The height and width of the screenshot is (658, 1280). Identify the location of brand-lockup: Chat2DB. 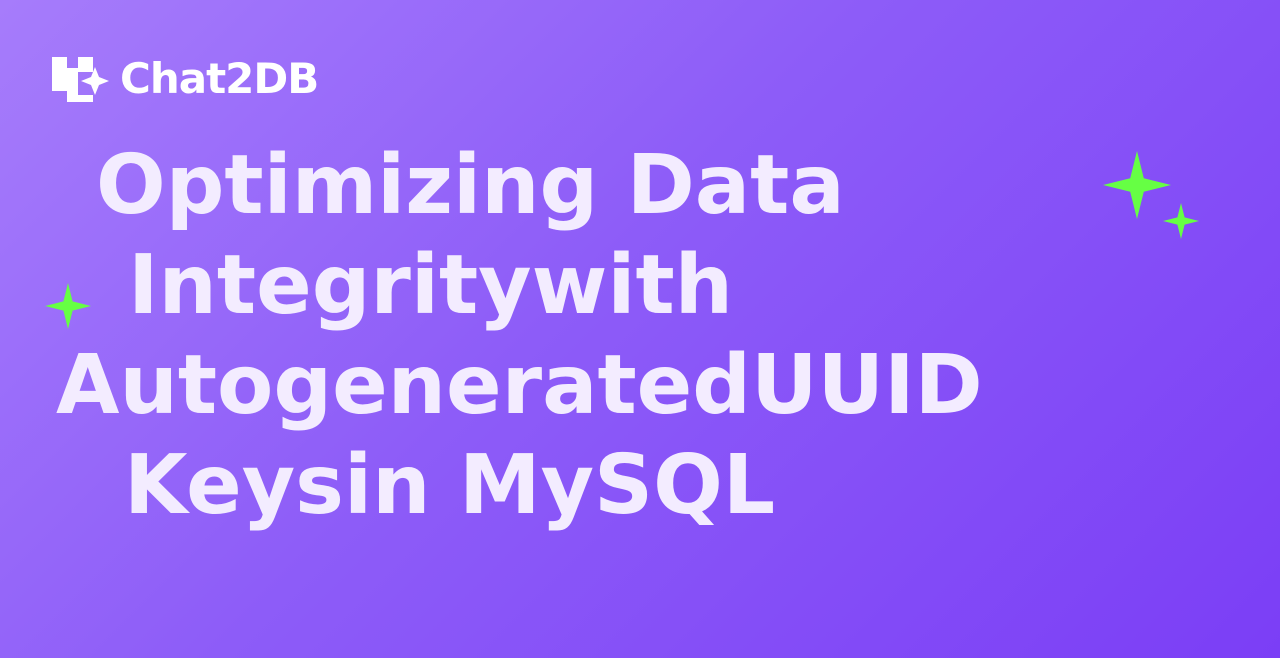
(184, 79).